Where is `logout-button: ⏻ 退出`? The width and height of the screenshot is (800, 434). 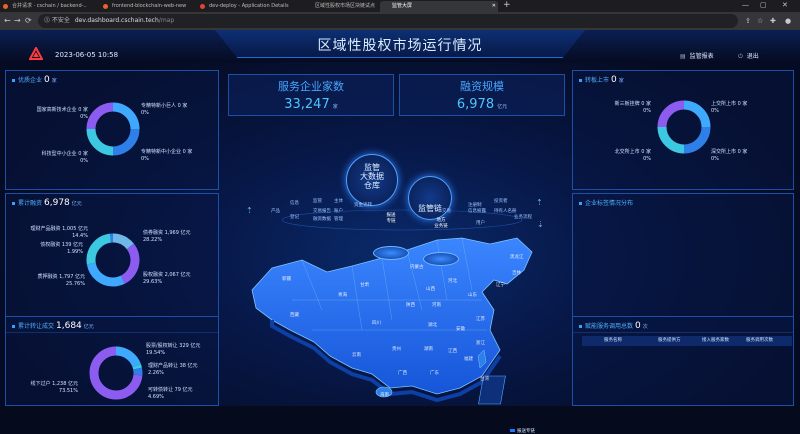 logout-button: ⏻ 退出 is located at coordinates (748, 56).